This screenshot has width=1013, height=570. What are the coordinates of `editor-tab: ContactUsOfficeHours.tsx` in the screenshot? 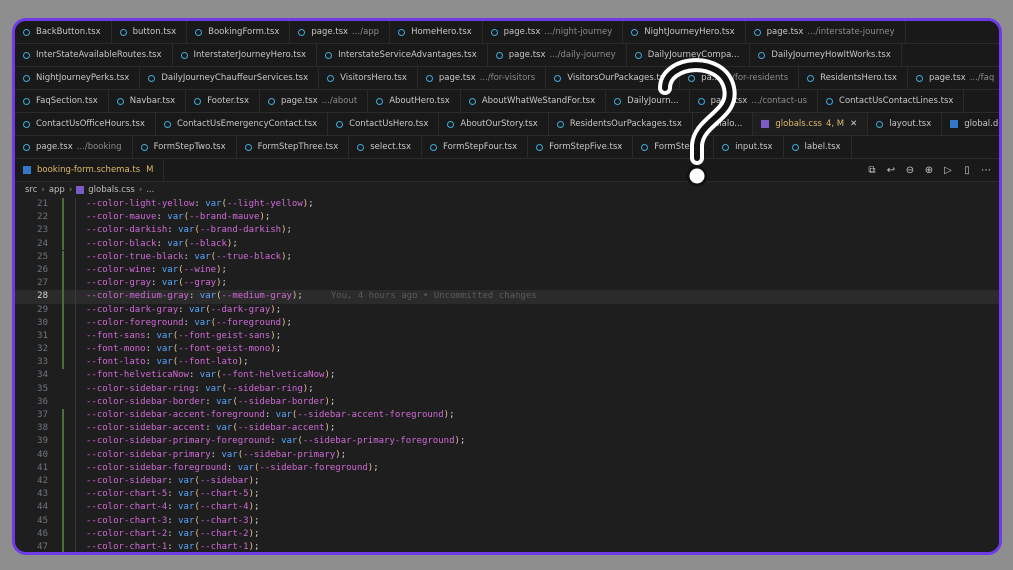 It's located at (85, 124).